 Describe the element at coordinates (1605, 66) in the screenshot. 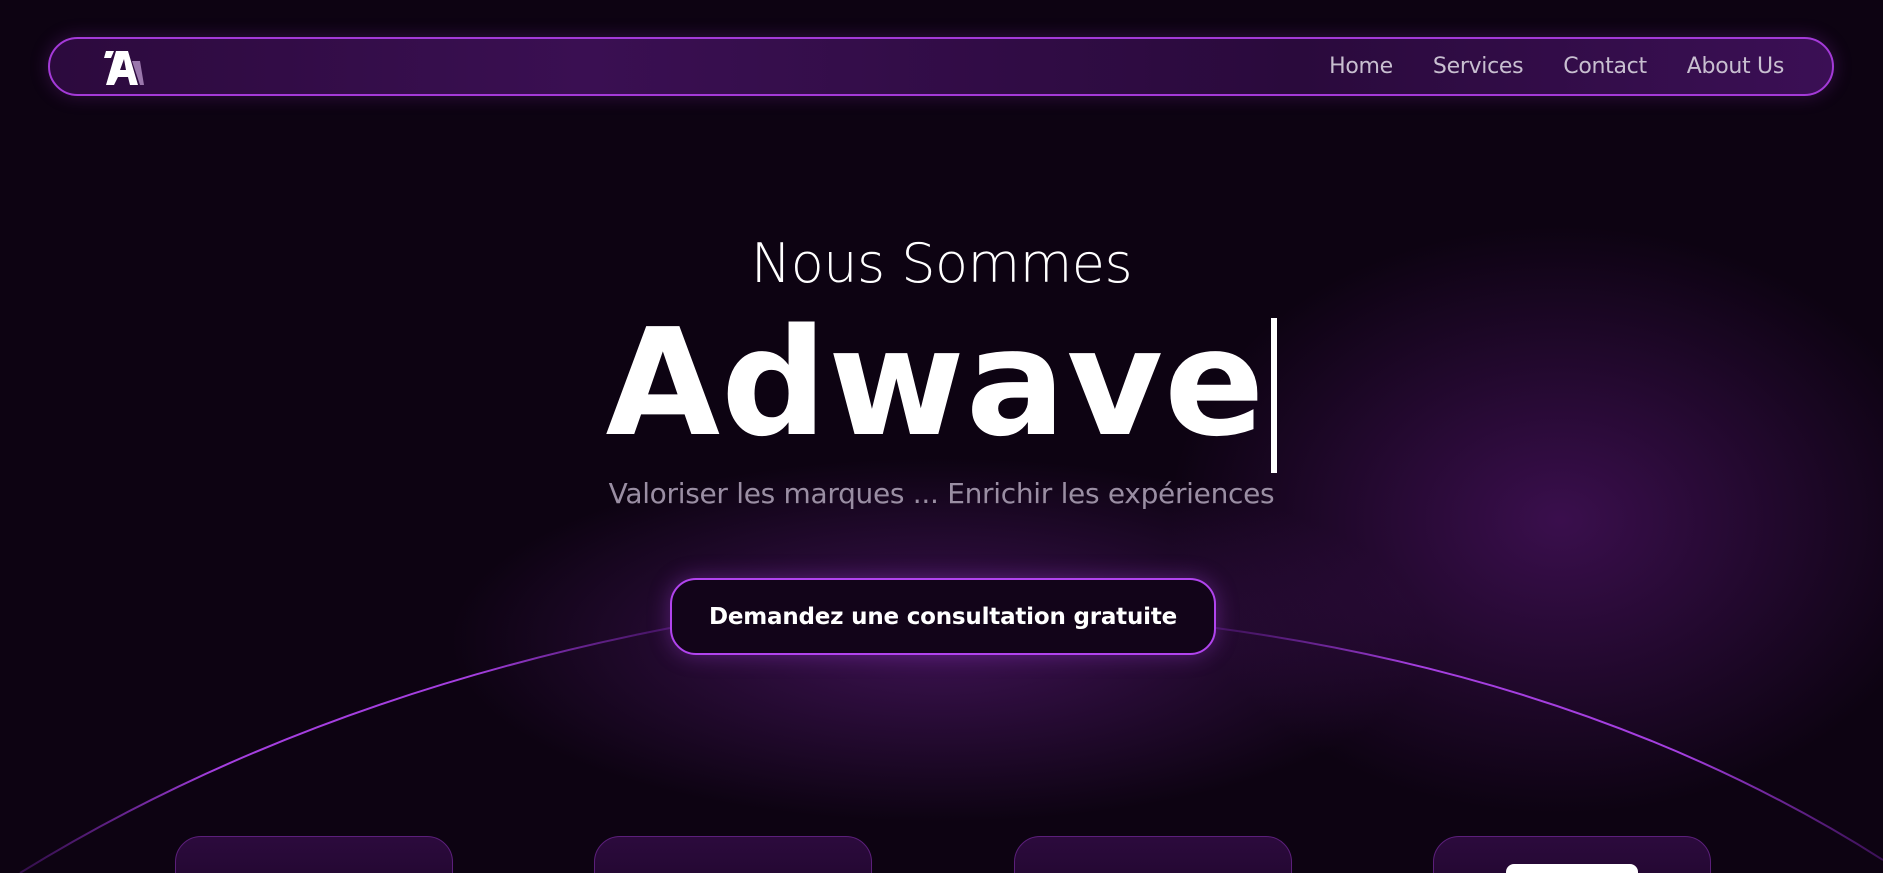

I see `nav-link-contact: Contact` at that location.